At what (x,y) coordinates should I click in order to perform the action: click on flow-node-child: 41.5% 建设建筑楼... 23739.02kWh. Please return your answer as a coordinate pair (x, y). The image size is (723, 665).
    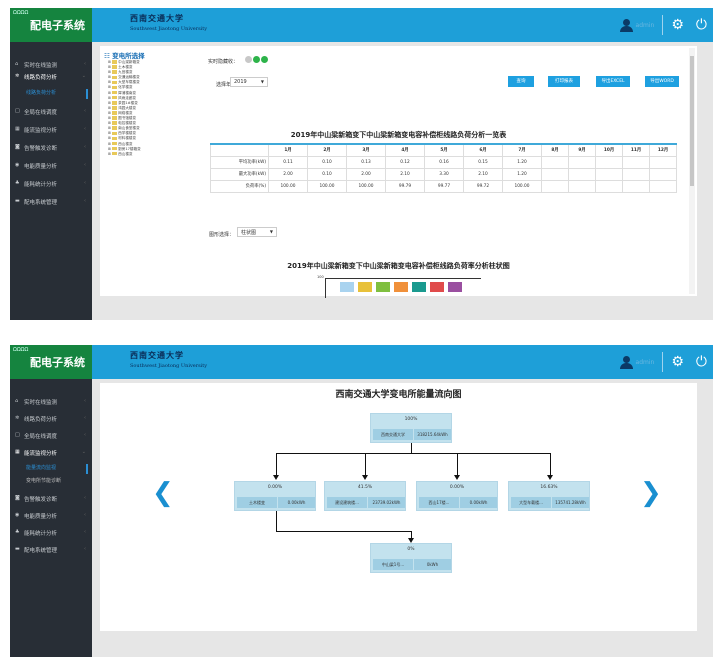
    Looking at the image, I should click on (365, 496).